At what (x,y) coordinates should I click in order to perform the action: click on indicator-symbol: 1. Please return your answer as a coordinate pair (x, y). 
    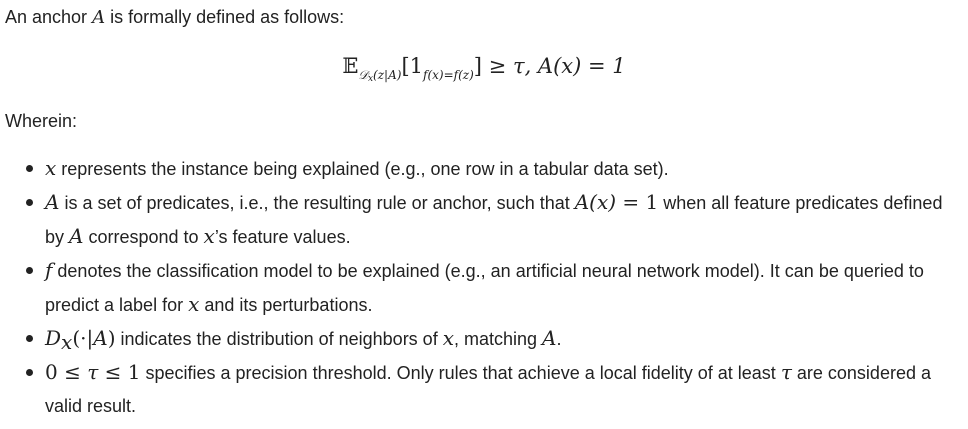
    Looking at the image, I should click on (416, 66).